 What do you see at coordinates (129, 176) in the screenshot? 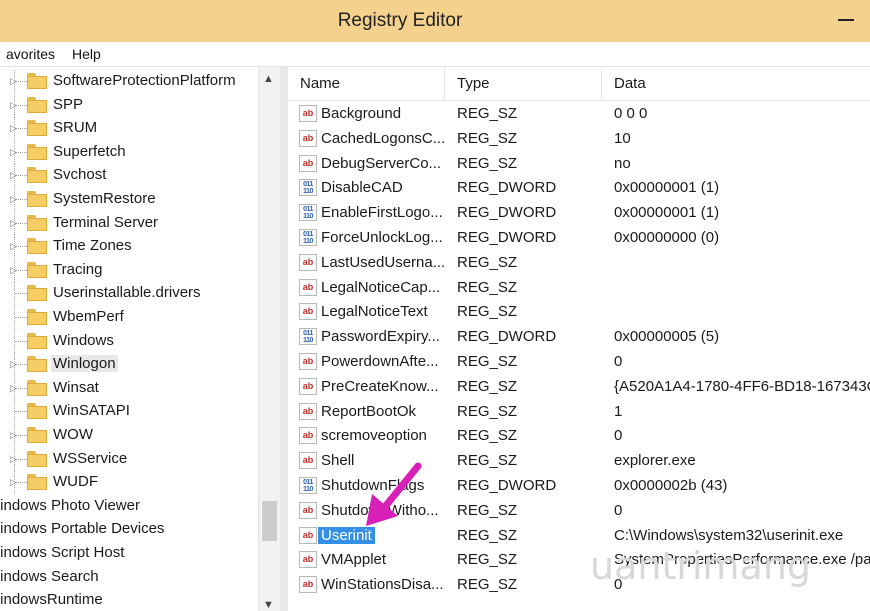
I see `tree-item: ▷ Svchost` at bounding box center [129, 176].